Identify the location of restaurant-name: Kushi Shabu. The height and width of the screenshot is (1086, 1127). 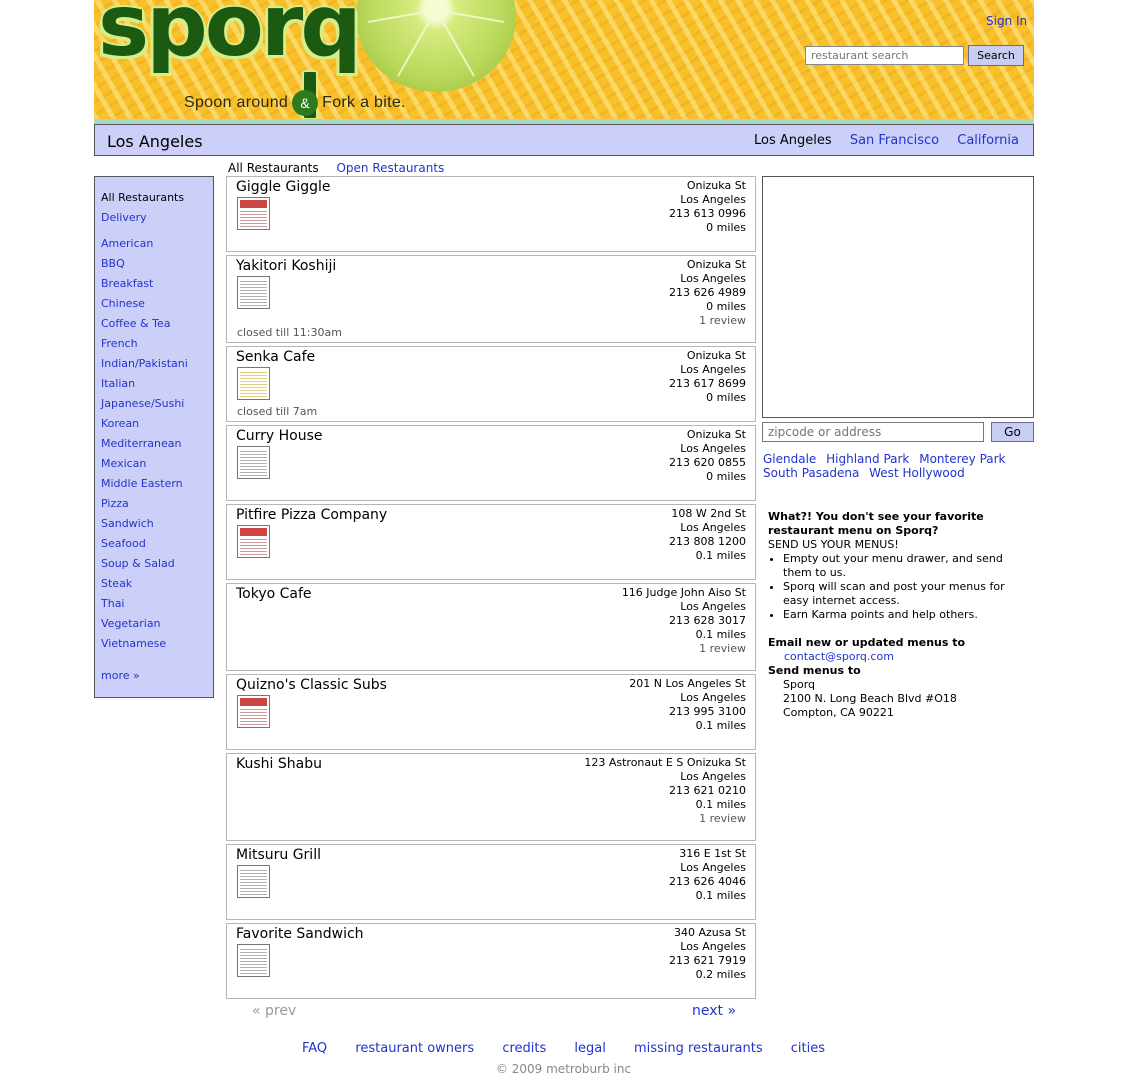
(279, 764).